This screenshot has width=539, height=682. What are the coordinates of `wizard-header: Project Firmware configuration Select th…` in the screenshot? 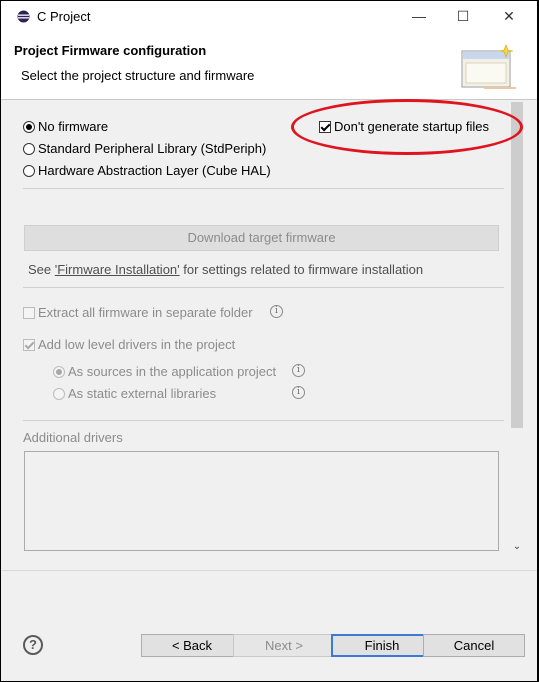 It's located at (269, 65).